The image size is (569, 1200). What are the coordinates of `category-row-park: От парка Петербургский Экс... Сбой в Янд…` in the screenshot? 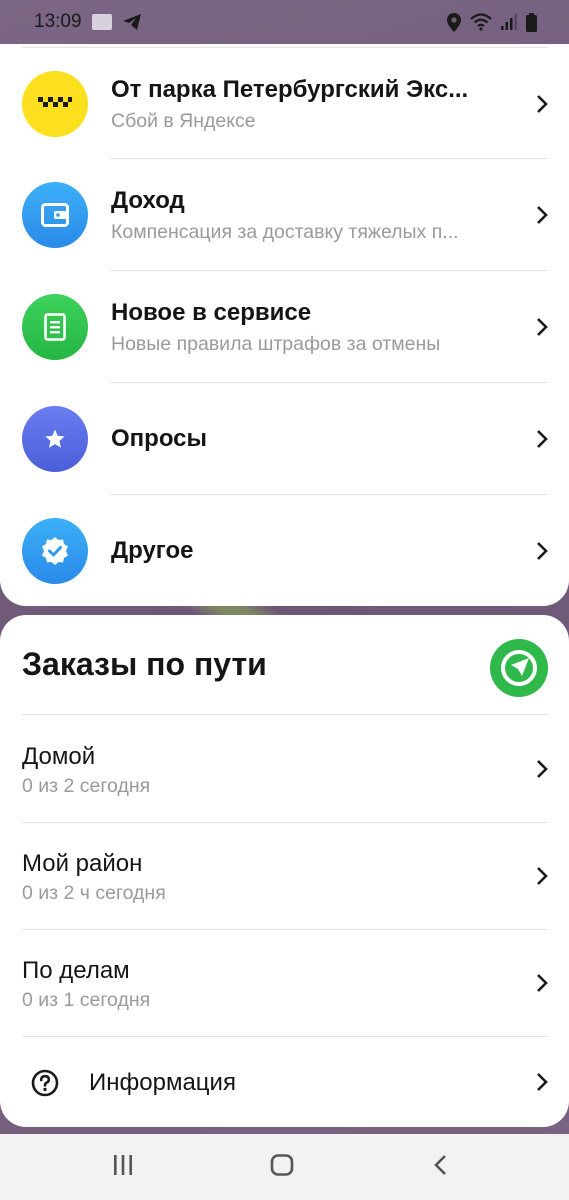 It's located at (284, 104).